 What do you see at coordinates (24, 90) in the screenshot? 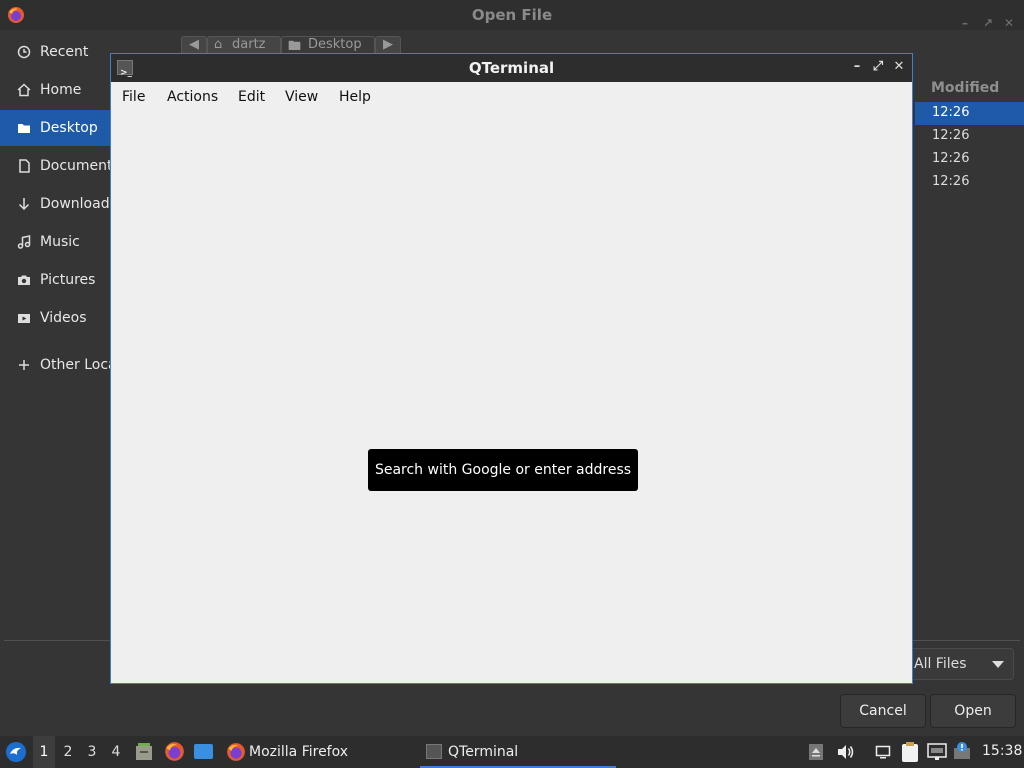
I see `home-icon` at bounding box center [24, 90].